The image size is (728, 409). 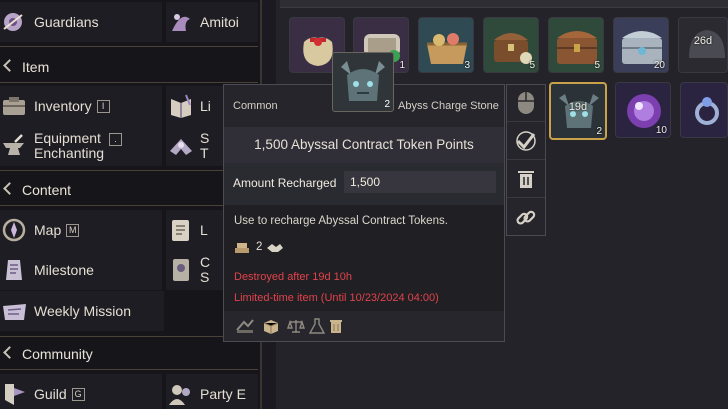 I want to click on map-icon, so click(x=14, y=230).